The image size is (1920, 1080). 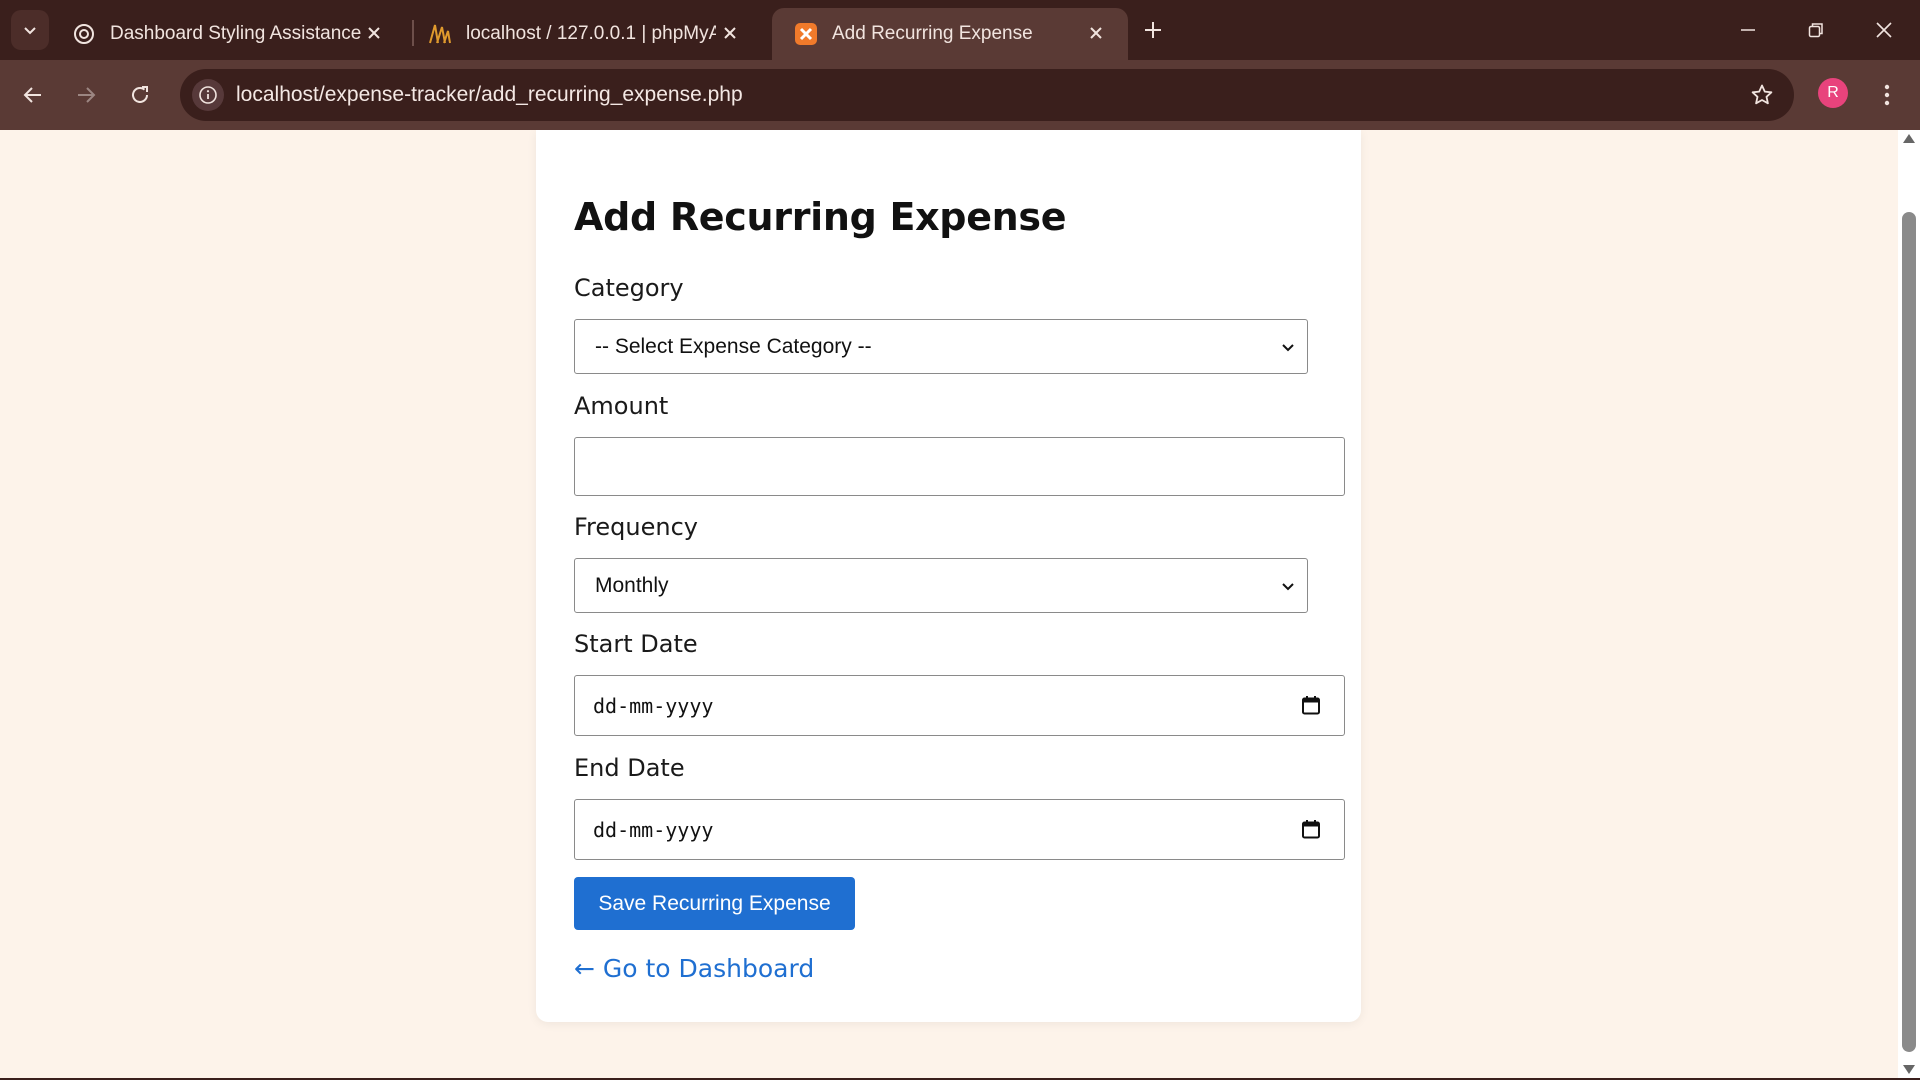 I want to click on minimize-button, so click(x=1748, y=30).